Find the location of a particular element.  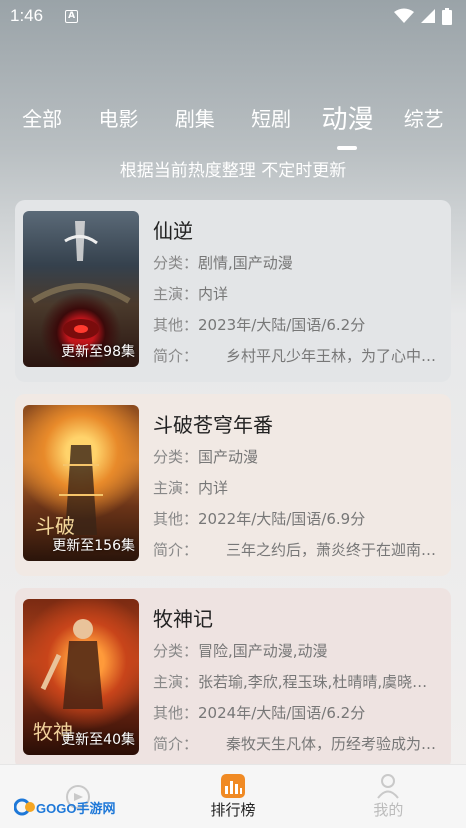

item-title: 仙逆 is located at coordinates (173, 231).